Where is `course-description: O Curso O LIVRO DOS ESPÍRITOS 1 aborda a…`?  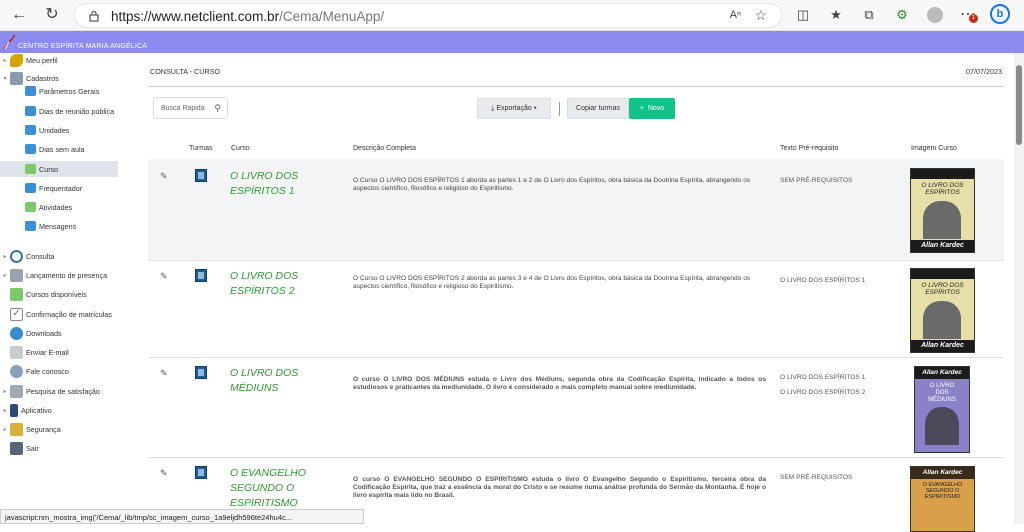
course-description: O Curso O LIVRO DOS ESPÍRITOS 1 aborda a… is located at coordinates (552, 184).